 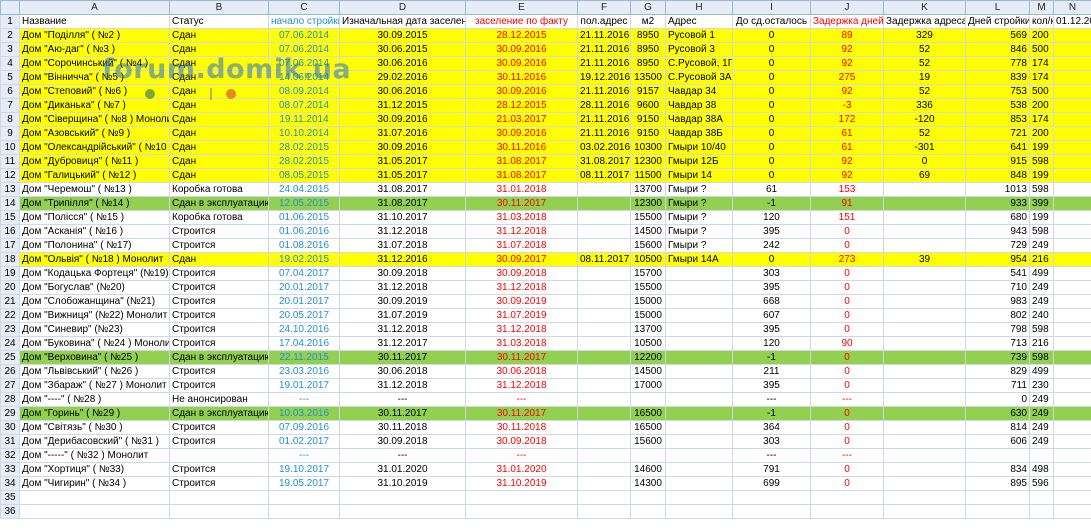 What do you see at coordinates (924, 147) in the screenshot?
I see `cell: -301` at bounding box center [924, 147].